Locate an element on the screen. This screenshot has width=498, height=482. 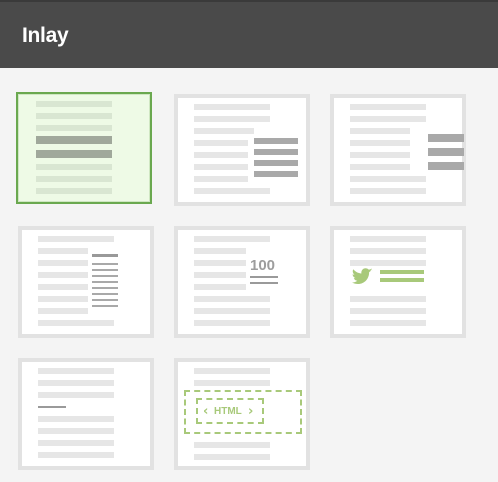
number-stat: 100 is located at coordinates (263, 265).